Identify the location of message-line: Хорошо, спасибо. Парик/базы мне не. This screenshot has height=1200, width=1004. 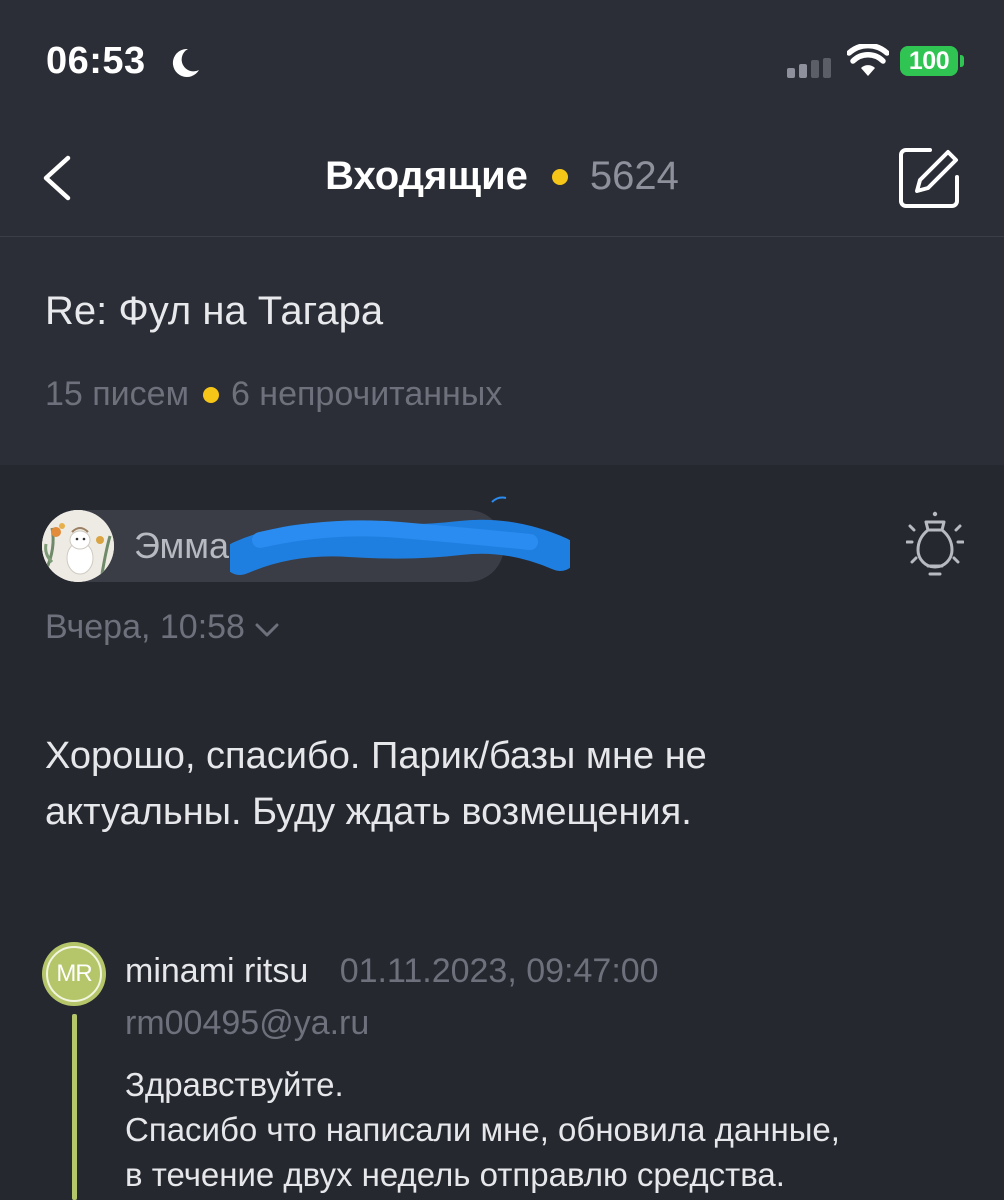
(376, 756).